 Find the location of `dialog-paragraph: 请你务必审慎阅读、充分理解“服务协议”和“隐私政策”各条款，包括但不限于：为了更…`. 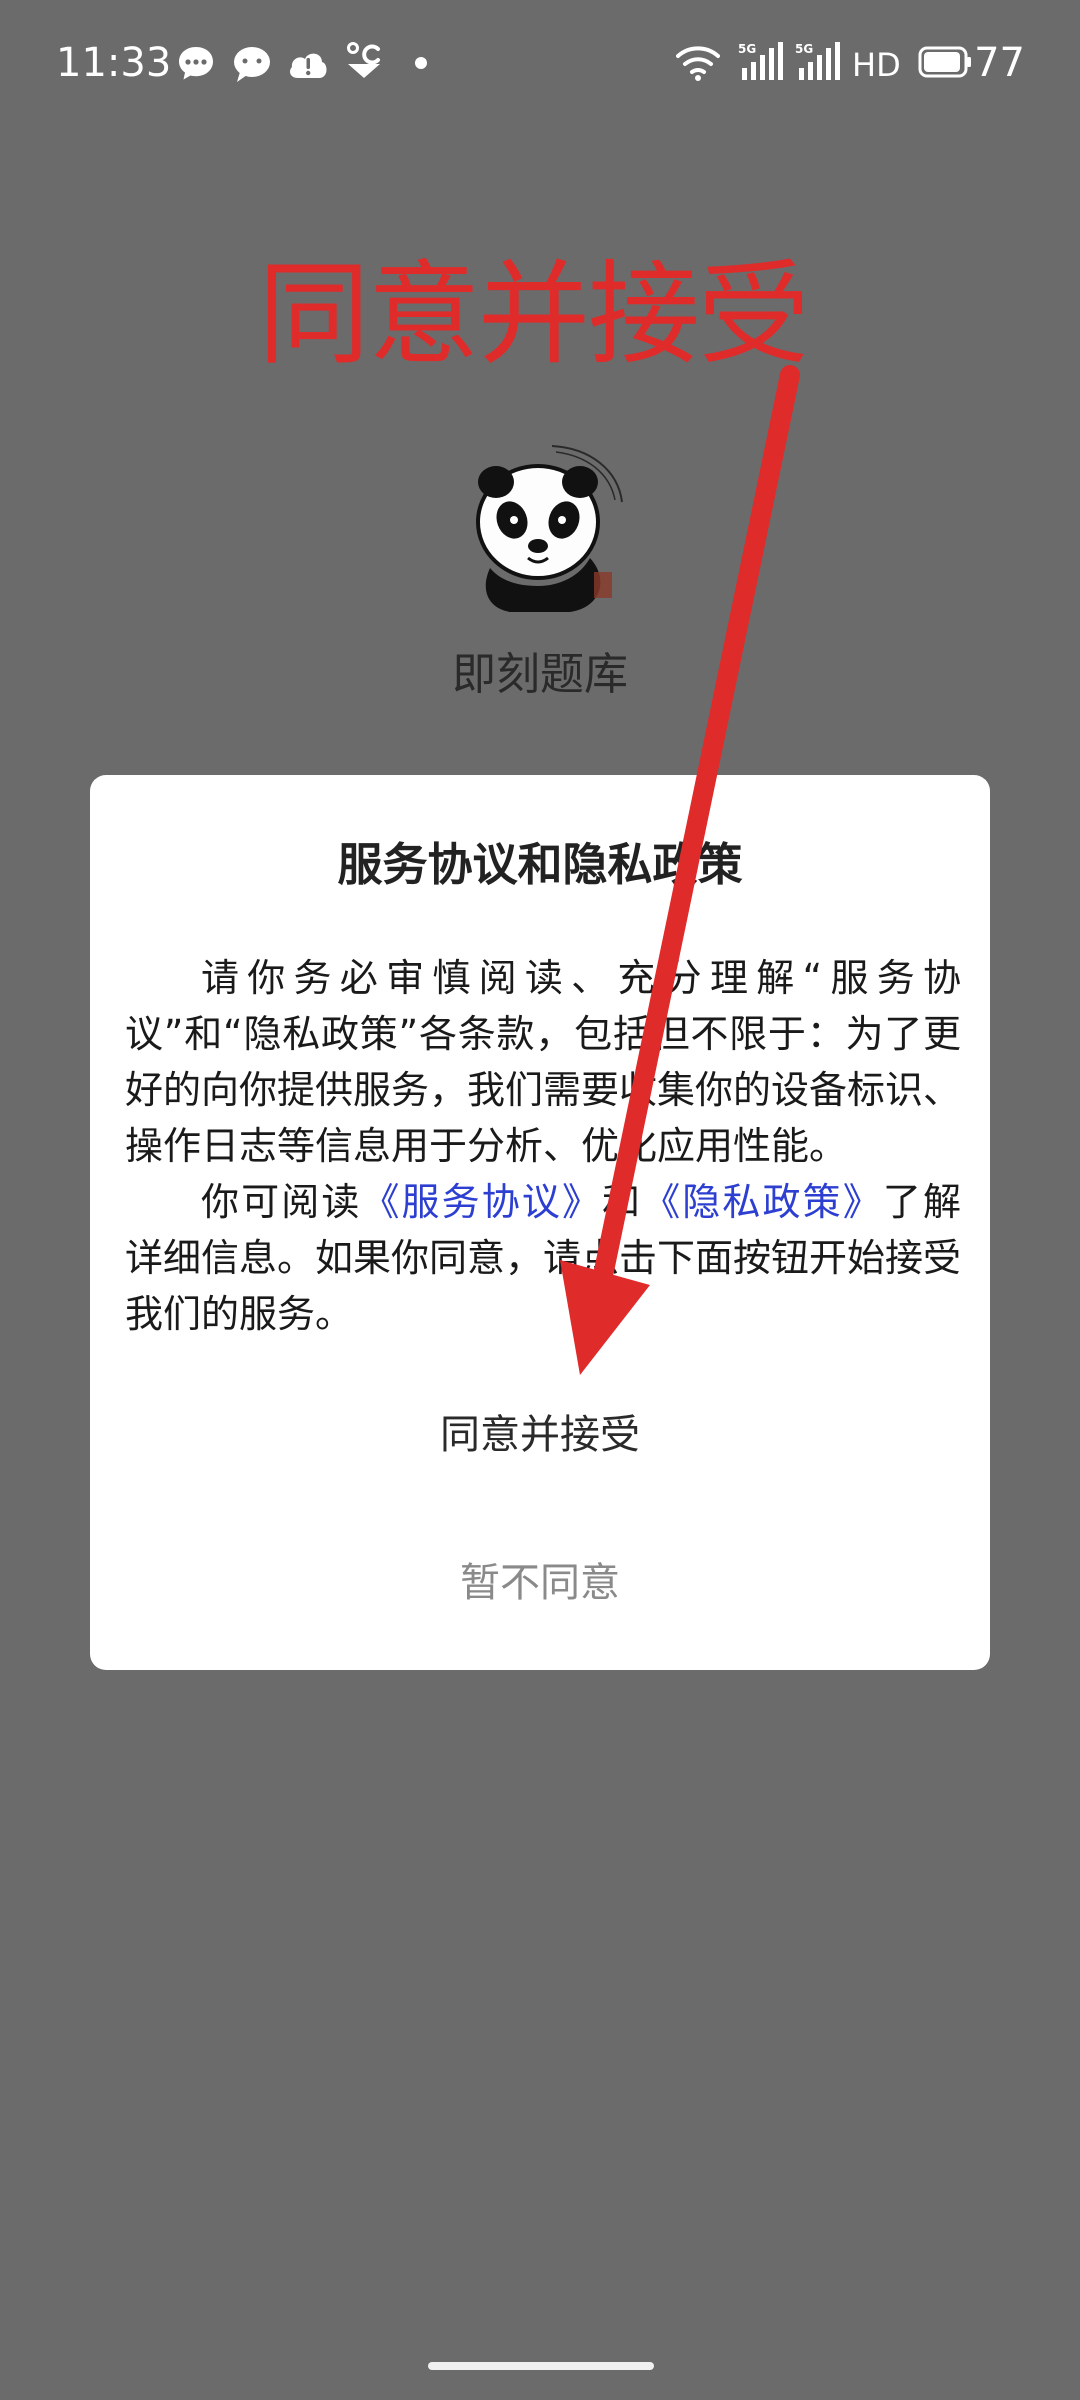

dialog-paragraph: 请你务必审慎阅读、充分理解“服务协议”和“隐私政策”各条款，包括但不限于：为了更… is located at coordinates (543, 1062).